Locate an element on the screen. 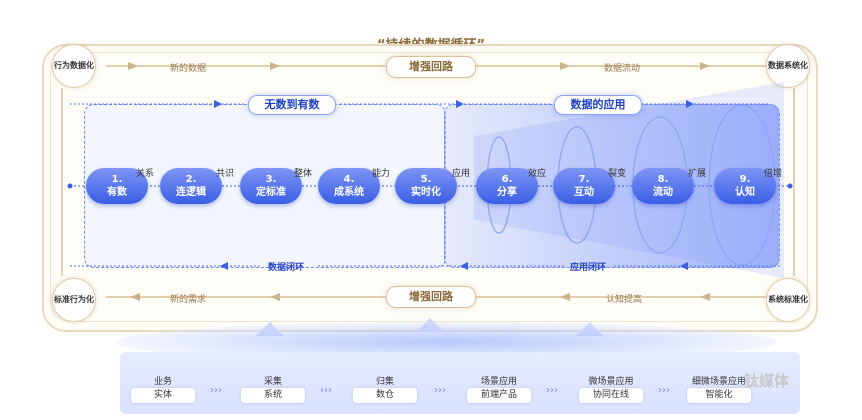 The height and width of the screenshot is (420, 862). connector-label: 倍增 is located at coordinates (773, 174).